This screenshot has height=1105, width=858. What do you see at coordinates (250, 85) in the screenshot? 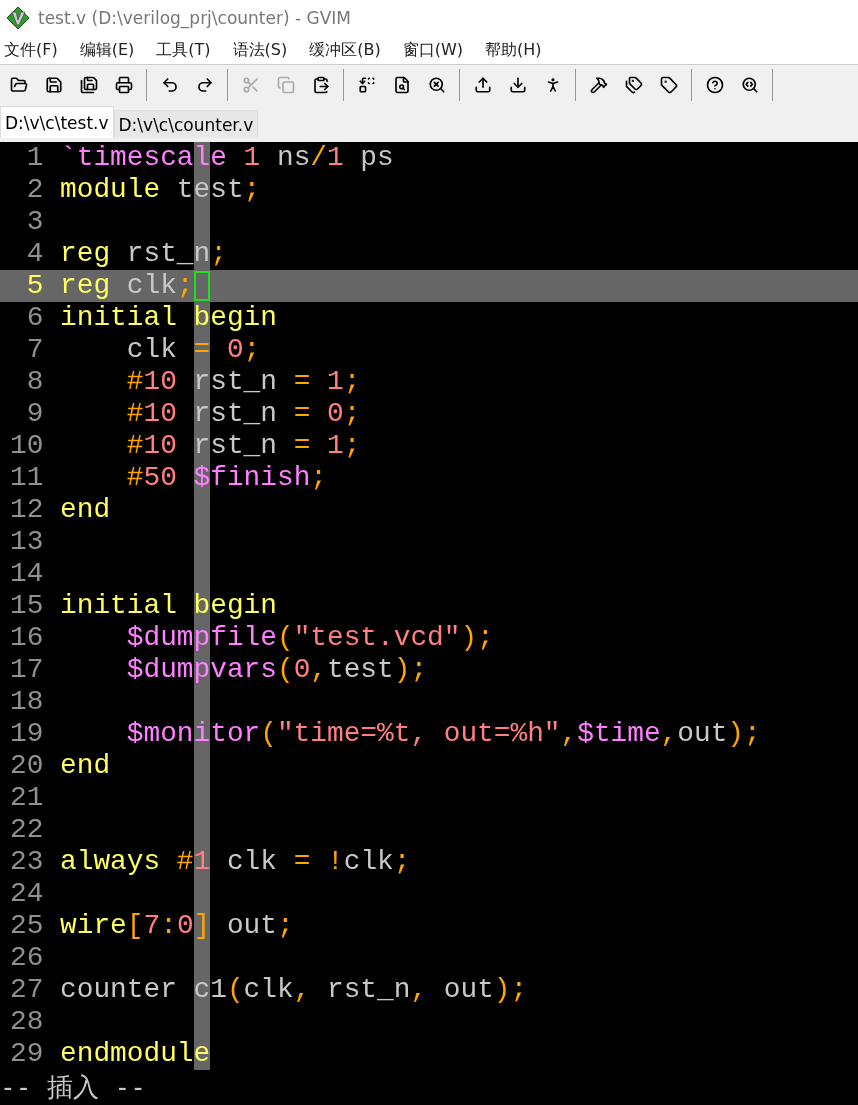
I see `scissors-icon` at bounding box center [250, 85].